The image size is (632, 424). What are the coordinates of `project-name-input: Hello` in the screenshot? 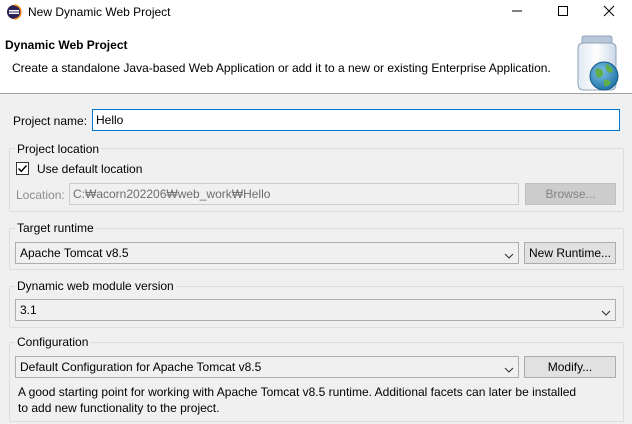 It's located at (356, 120).